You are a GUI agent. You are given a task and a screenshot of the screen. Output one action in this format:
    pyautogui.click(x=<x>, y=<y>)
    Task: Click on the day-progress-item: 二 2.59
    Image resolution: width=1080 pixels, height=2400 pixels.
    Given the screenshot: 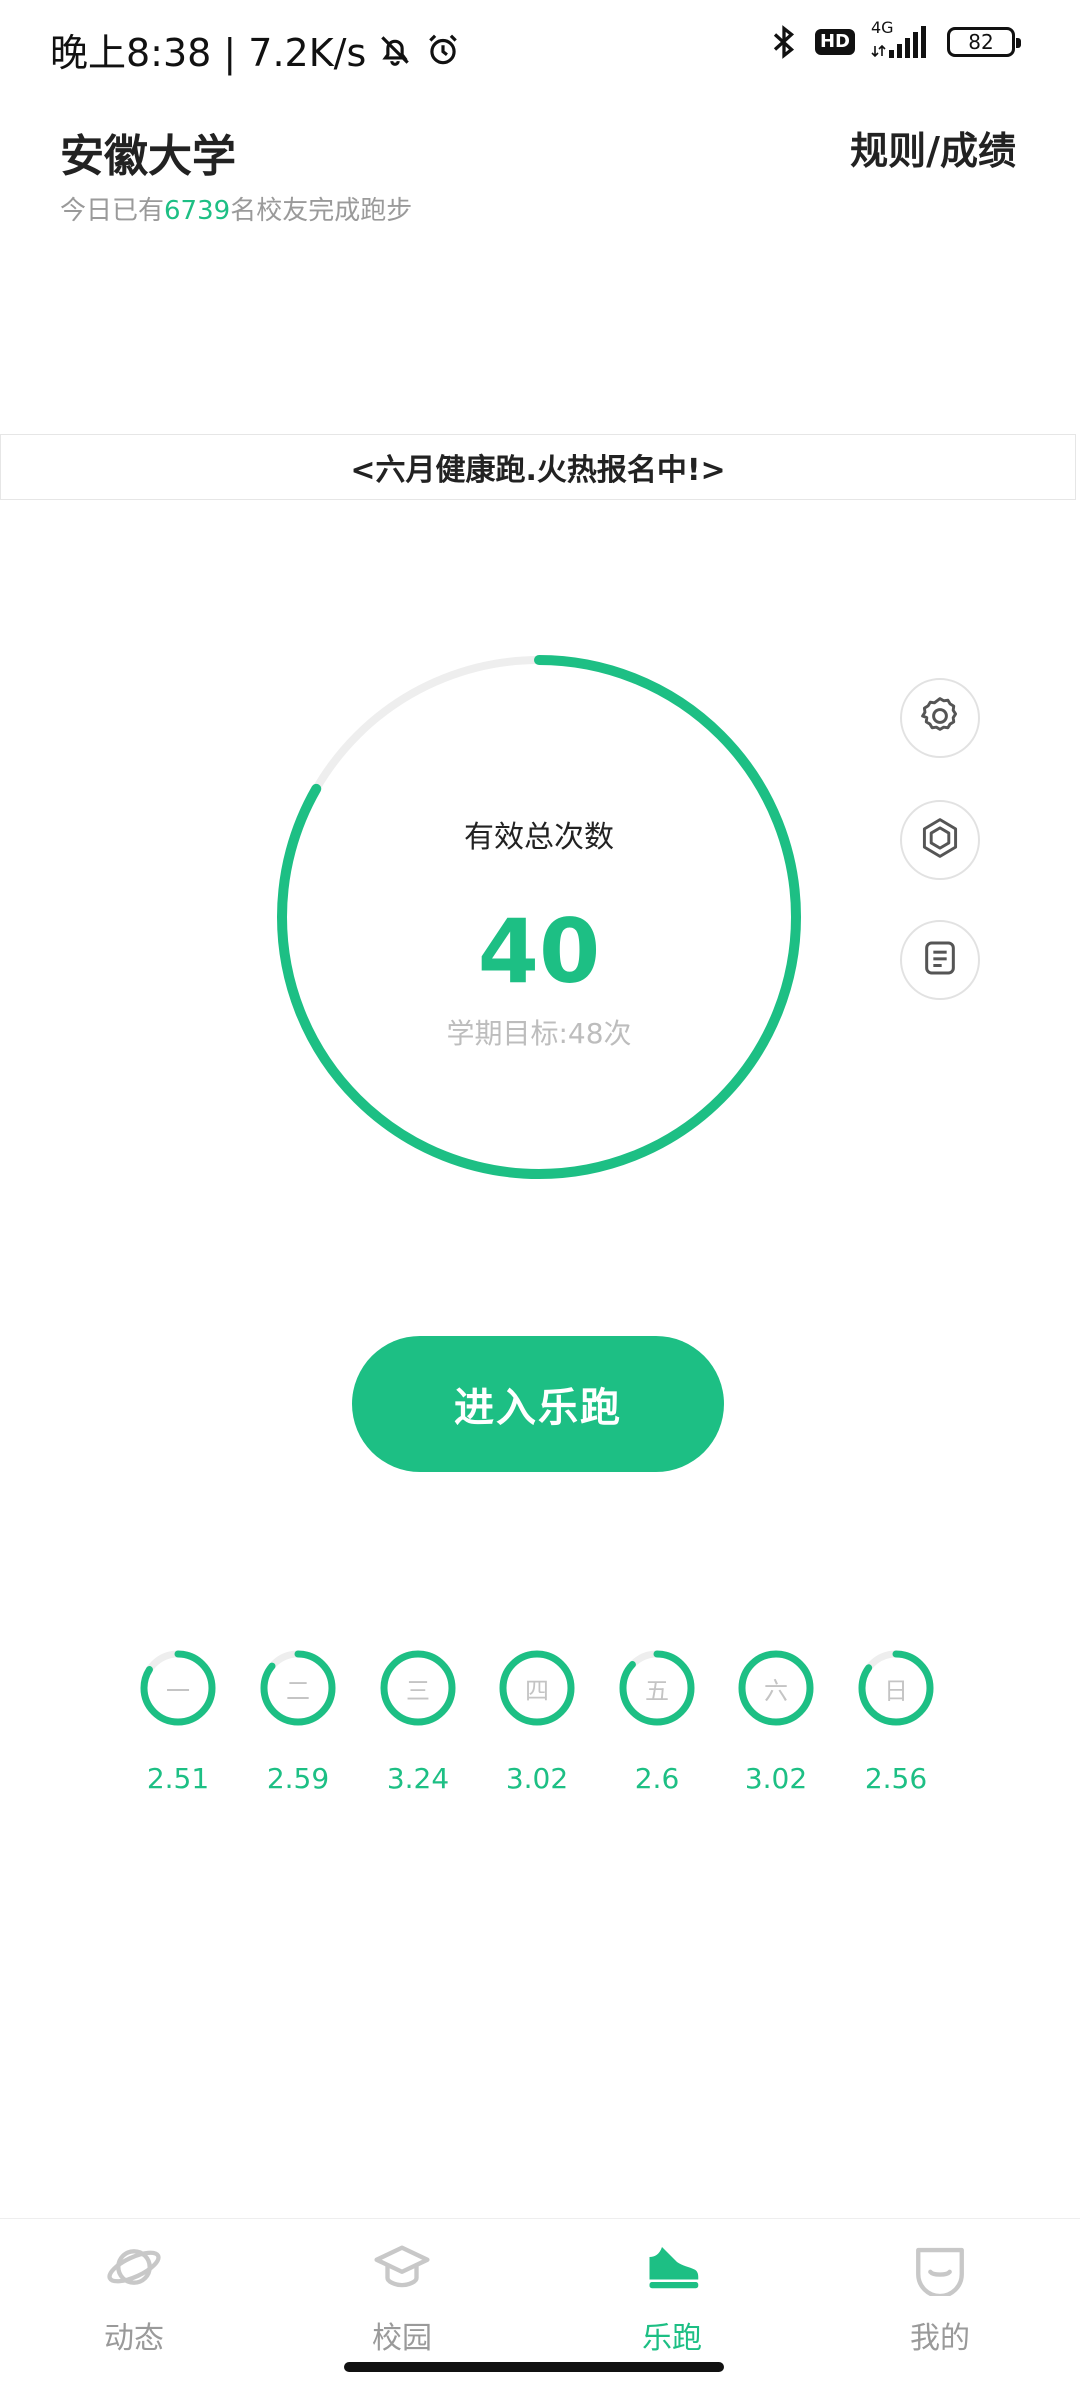 What is the action you would take?
    pyautogui.click(x=298, y=1730)
    